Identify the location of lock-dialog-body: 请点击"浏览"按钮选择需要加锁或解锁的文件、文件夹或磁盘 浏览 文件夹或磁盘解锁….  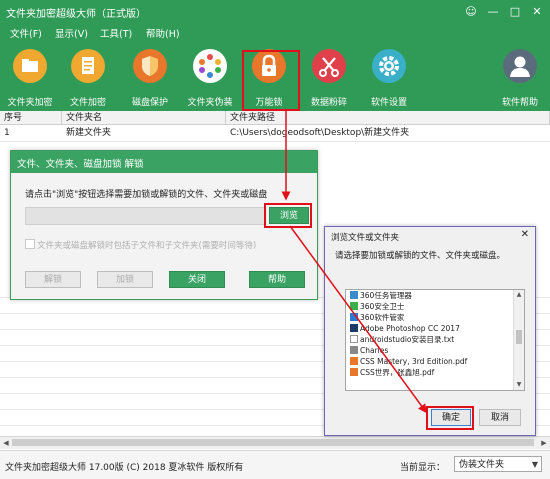
(164, 236).